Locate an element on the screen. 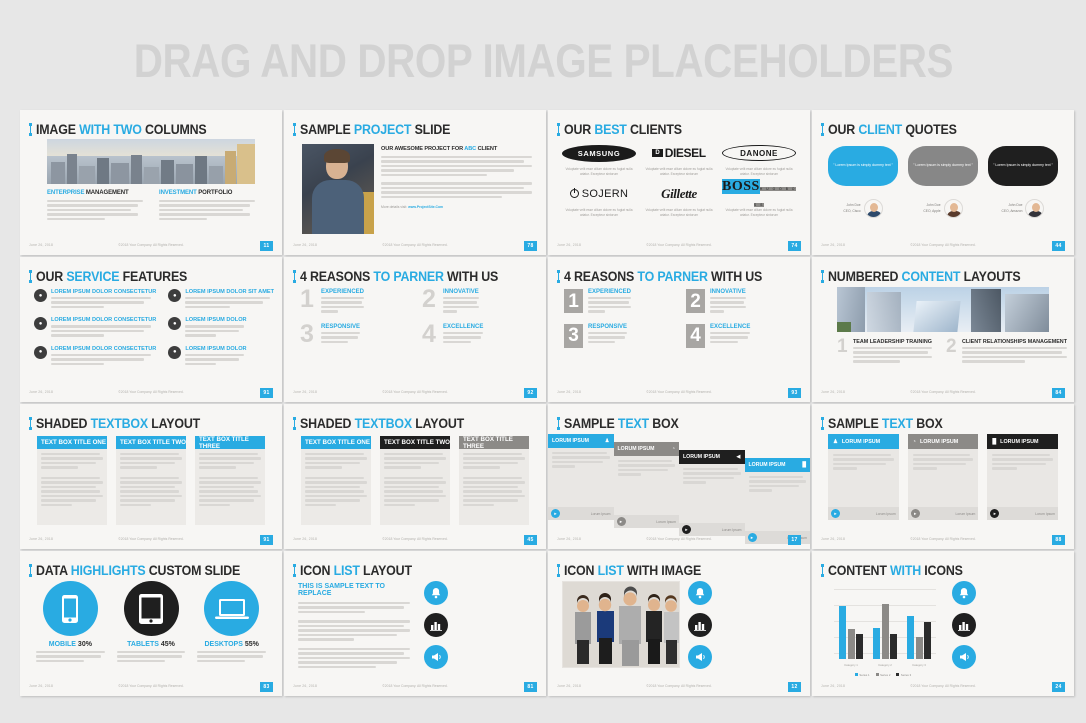  page-title: DRAG AND DROP IMAGE PLACEHOLDERS is located at coordinates (543, 60).